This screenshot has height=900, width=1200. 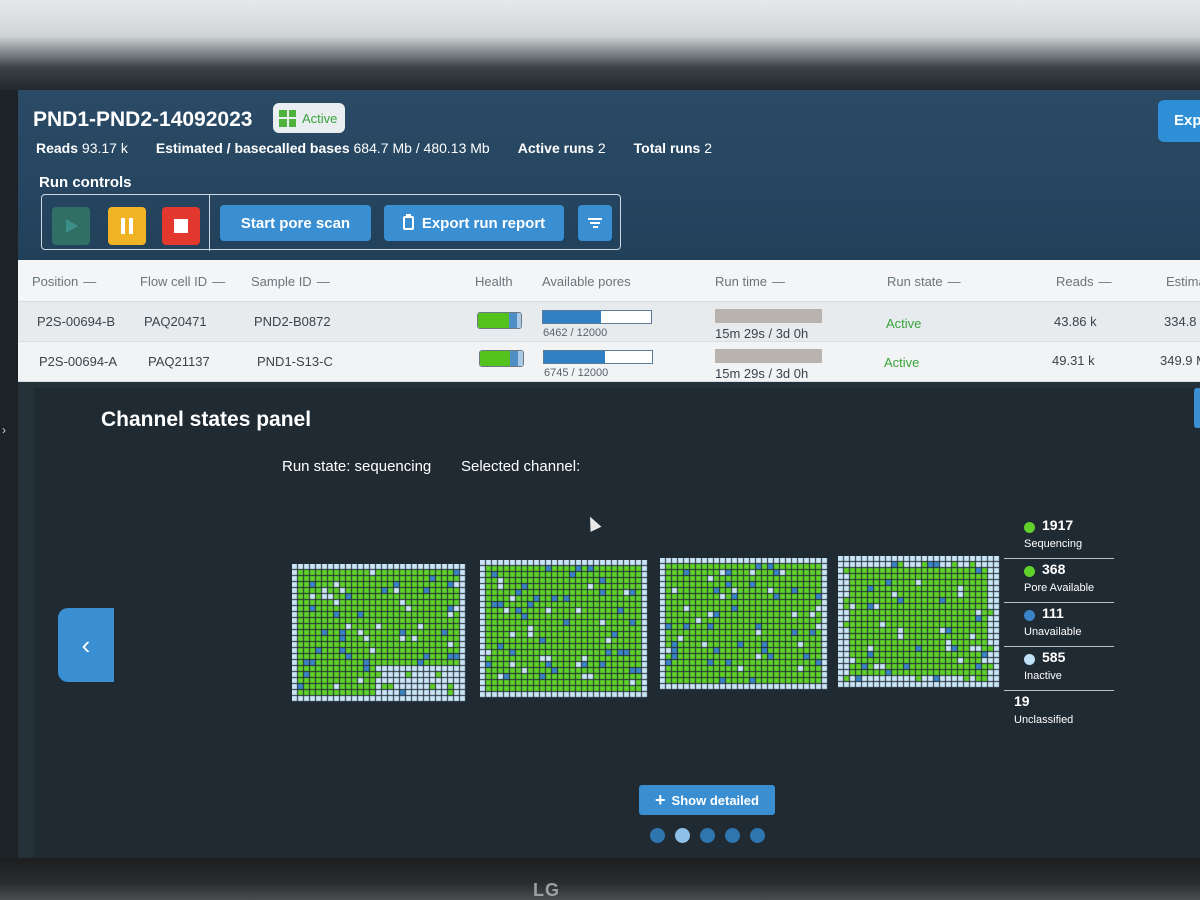 I want to click on column-reads: Reads —, so click(x=1084, y=281).